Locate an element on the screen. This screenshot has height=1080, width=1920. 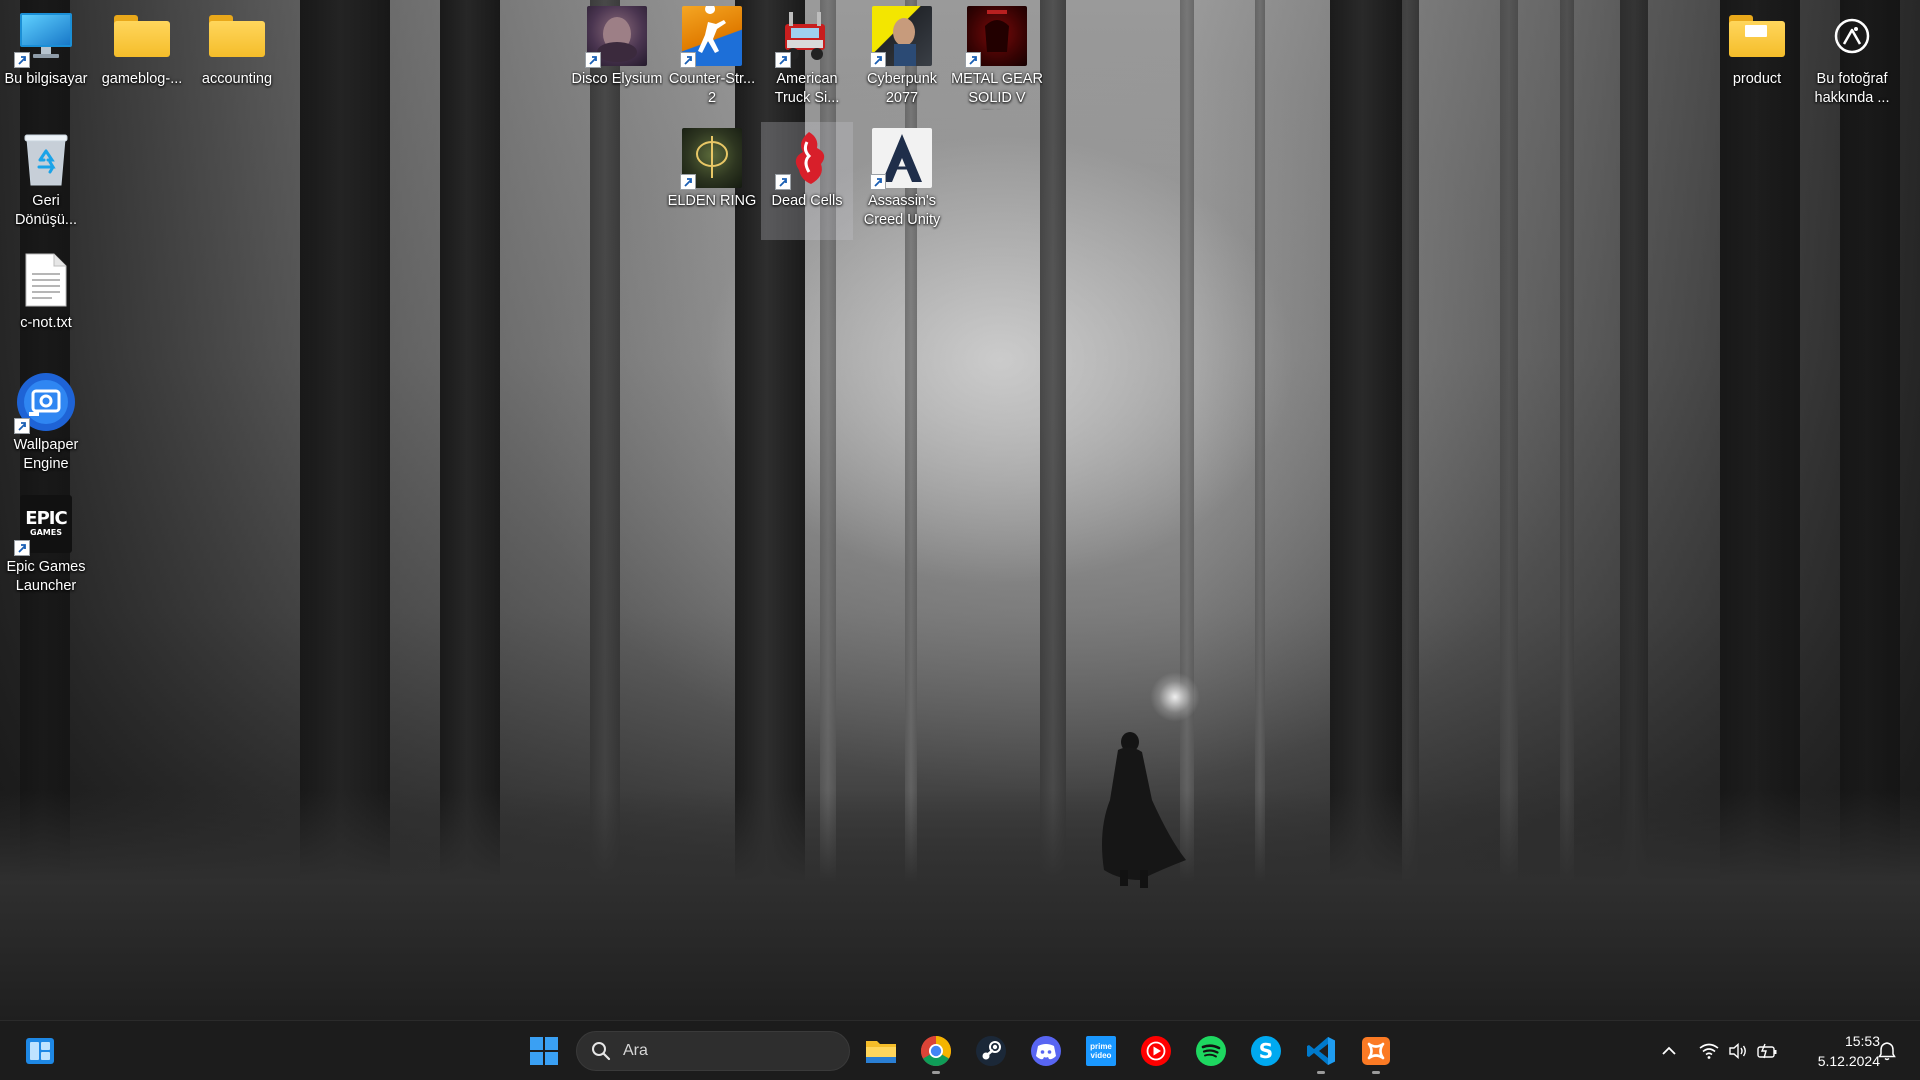
taskbar-app-file-explorer is located at coordinates (881, 1051).